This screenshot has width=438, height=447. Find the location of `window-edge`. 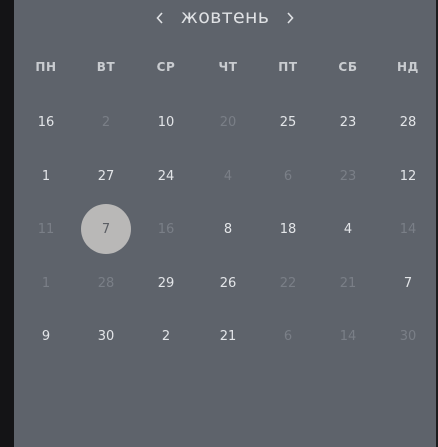

window-edge is located at coordinates (7, 223).